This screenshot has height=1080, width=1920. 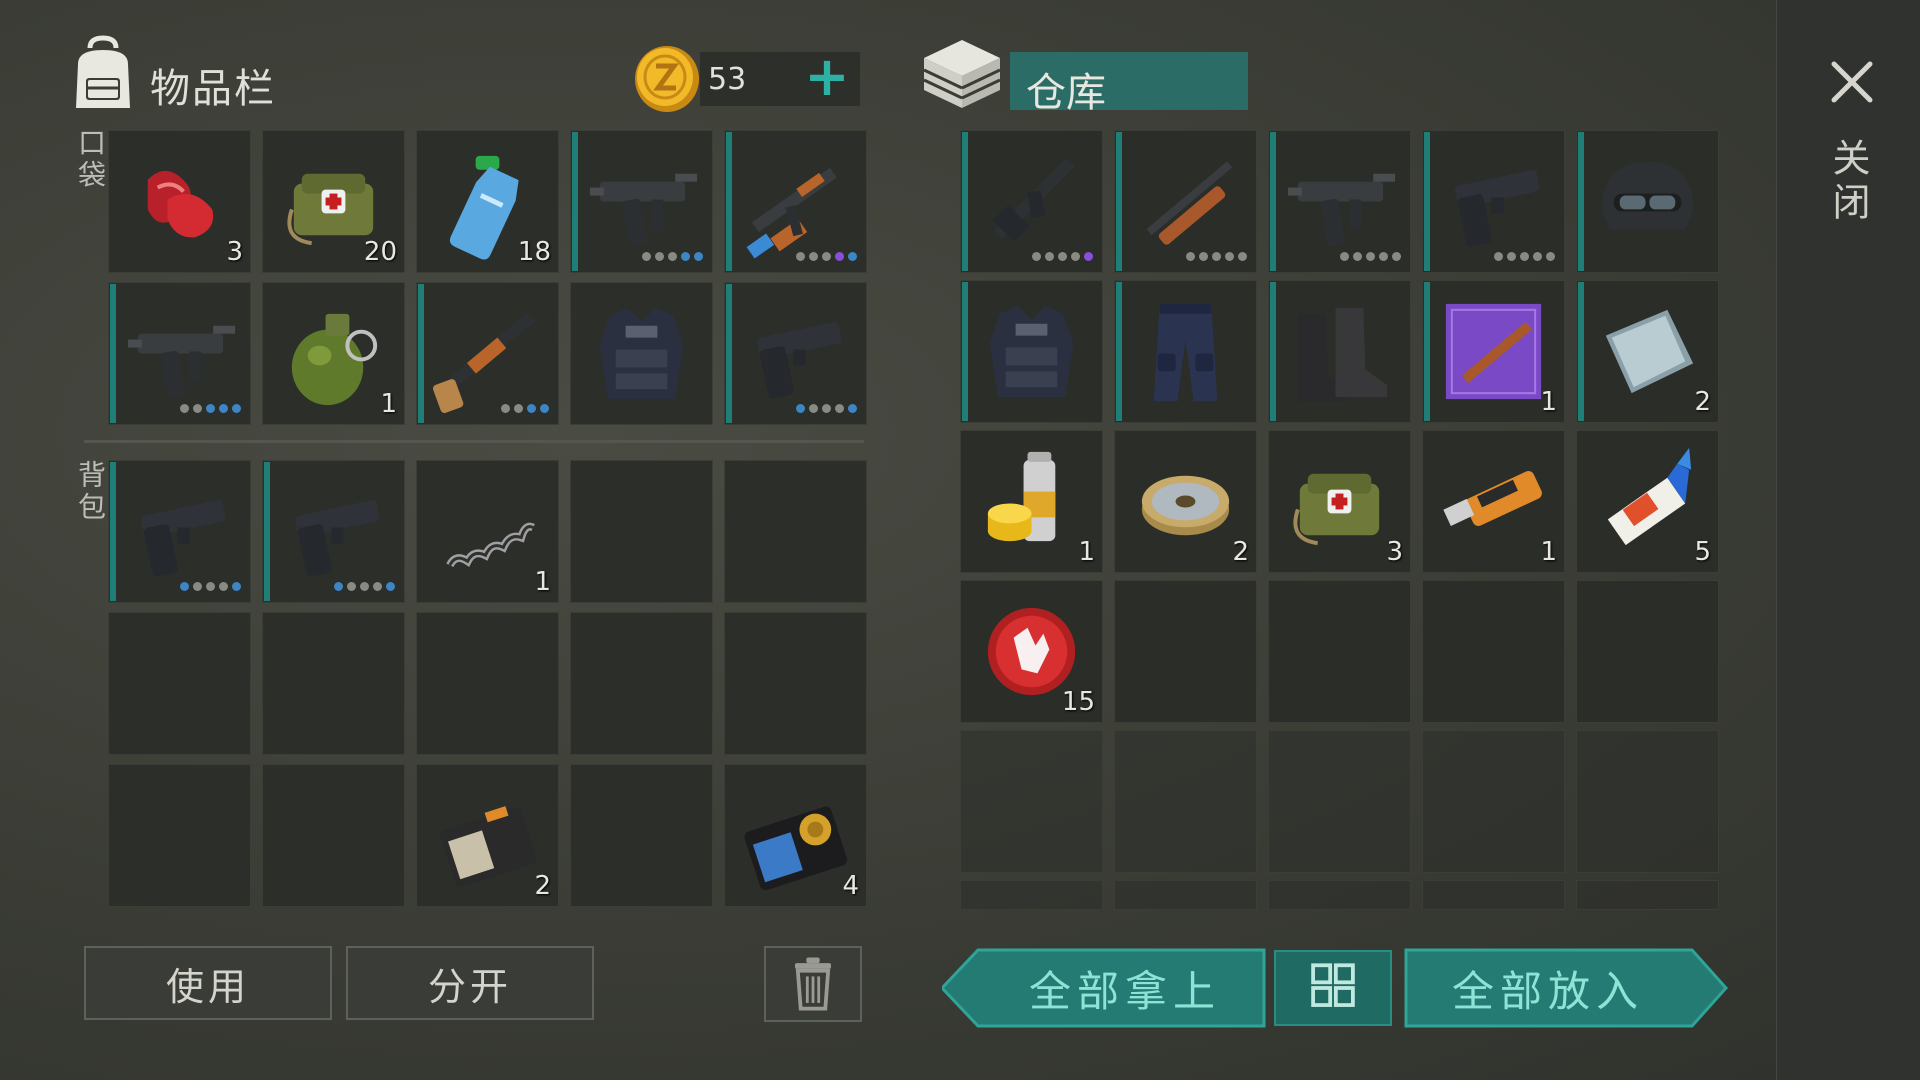 What do you see at coordinates (179, 201) in the screenshot?
I see `slot-meat: 3` at bounding box center [179, 201].